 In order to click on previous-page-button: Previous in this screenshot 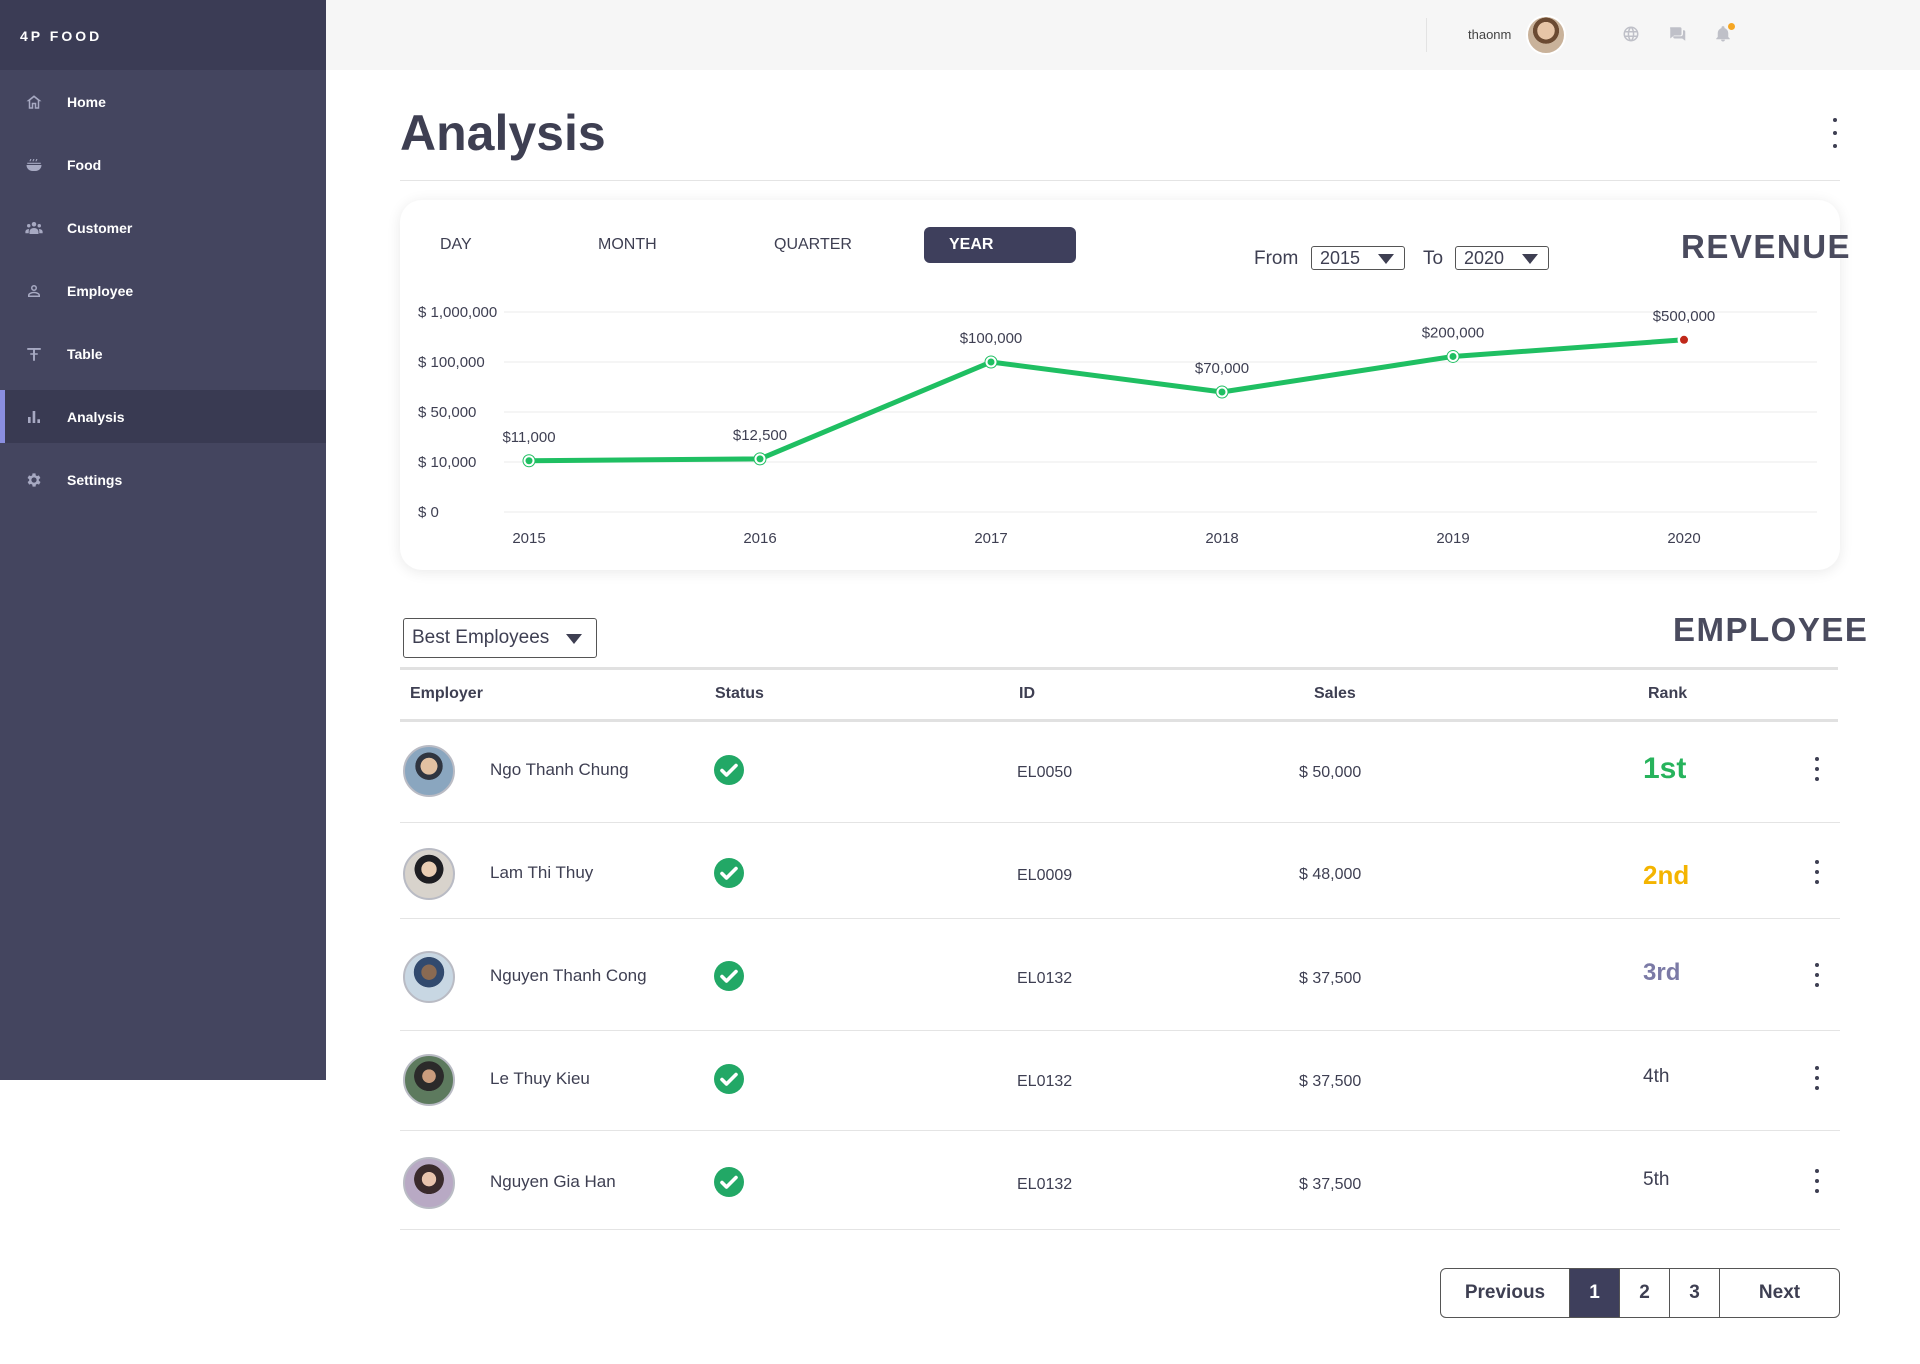, I will do `click(1505, 1293)`.